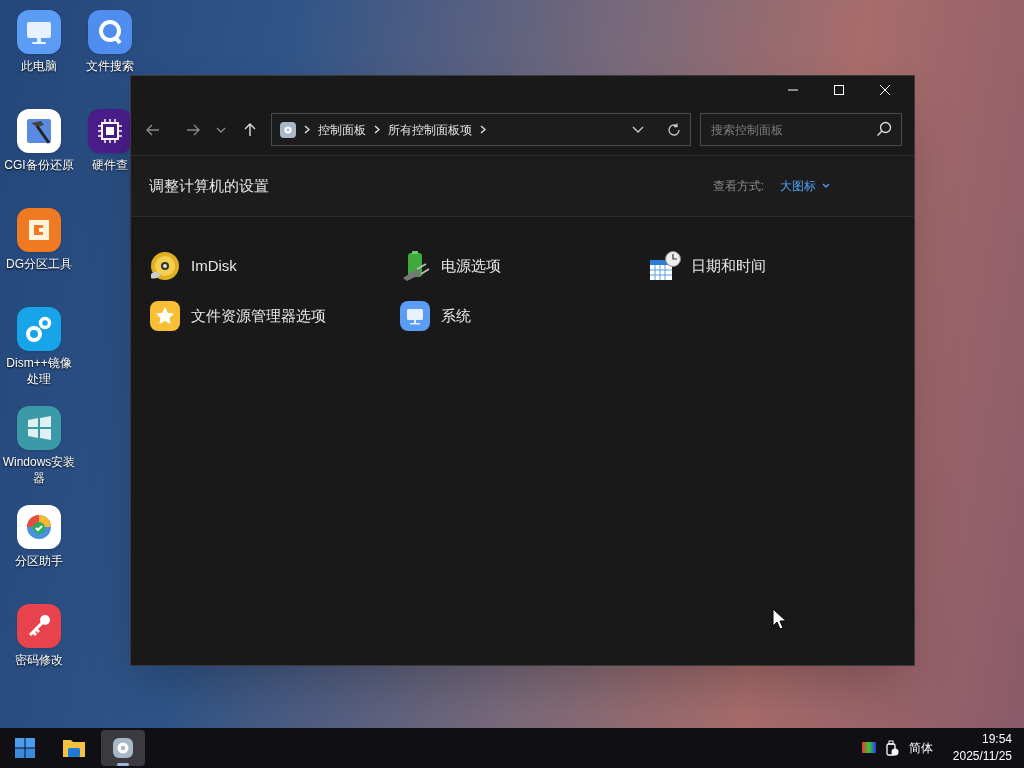  I want to click on search-field: 搜索控制面板, so click(801, 129).